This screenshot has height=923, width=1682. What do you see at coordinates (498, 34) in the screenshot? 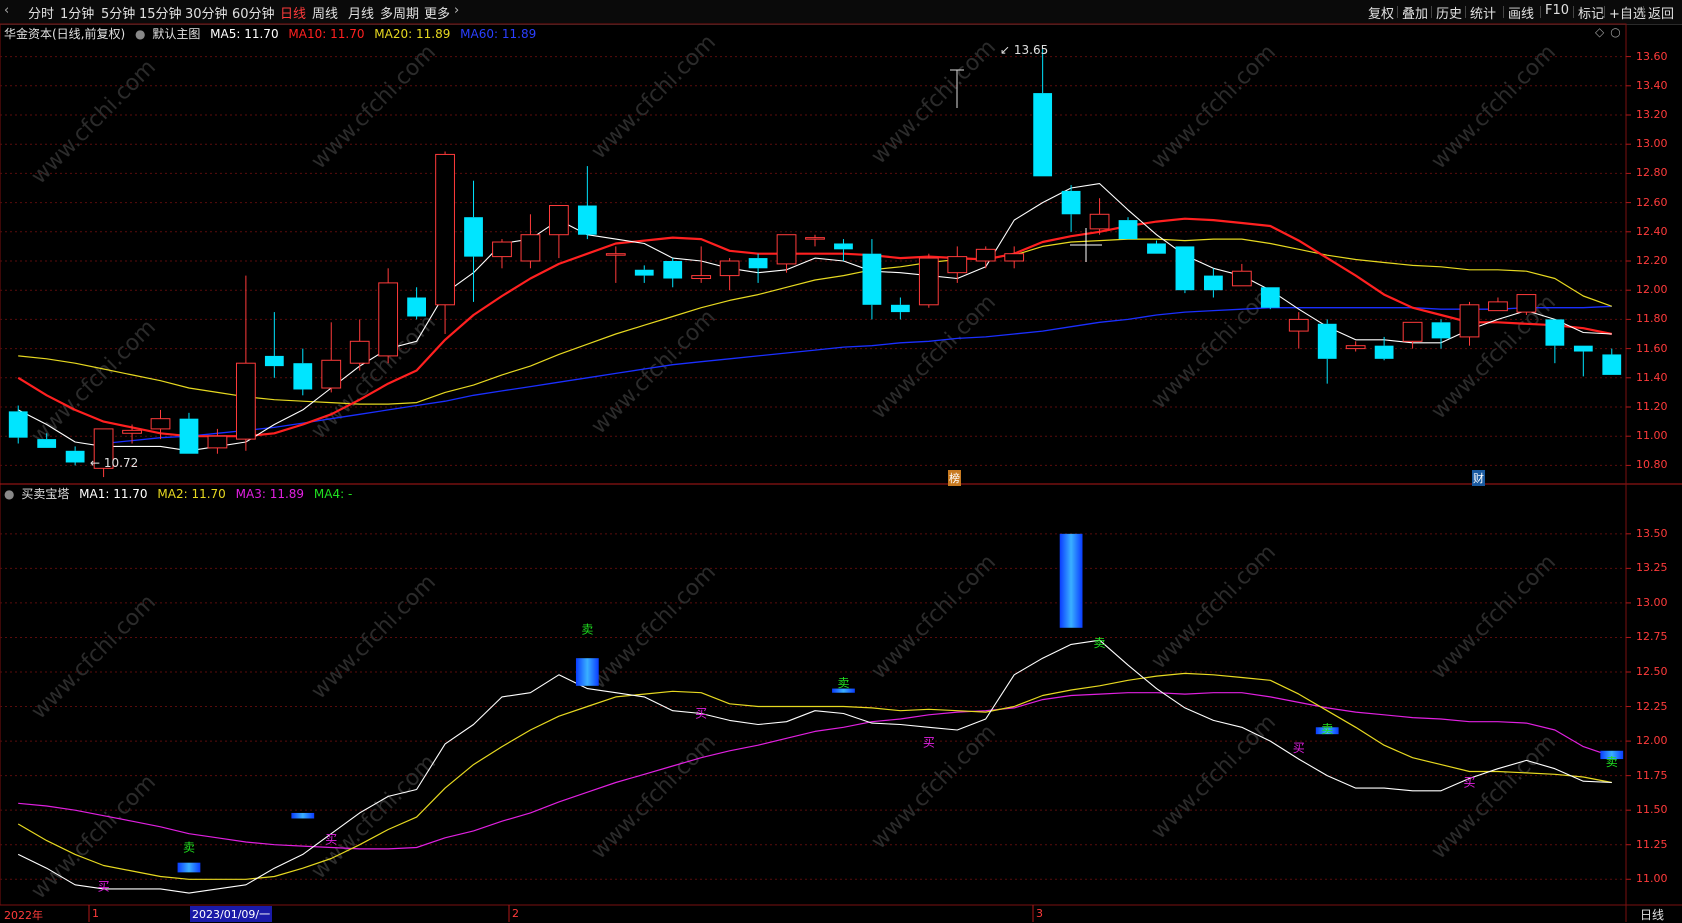
I see `ma60-value: MA60: 11.89` at bounding box center [498, 34].